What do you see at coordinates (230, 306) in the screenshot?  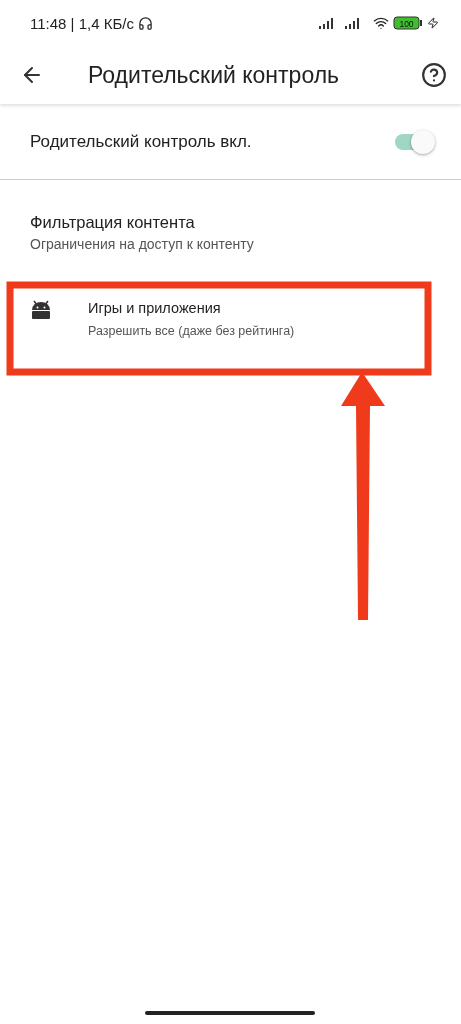 I see `list-item: Игры и приложения Разрешить все (даже без рейтинга)` at bounding box center [230, 306].